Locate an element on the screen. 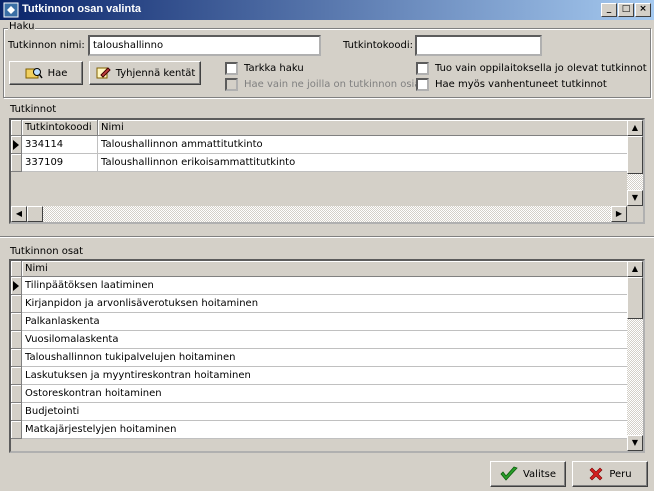 The height and width of the screenshot is (491, 654). part-name-cell: Tilinpäätöksen laatiminen is located at coordinates (325, 286).